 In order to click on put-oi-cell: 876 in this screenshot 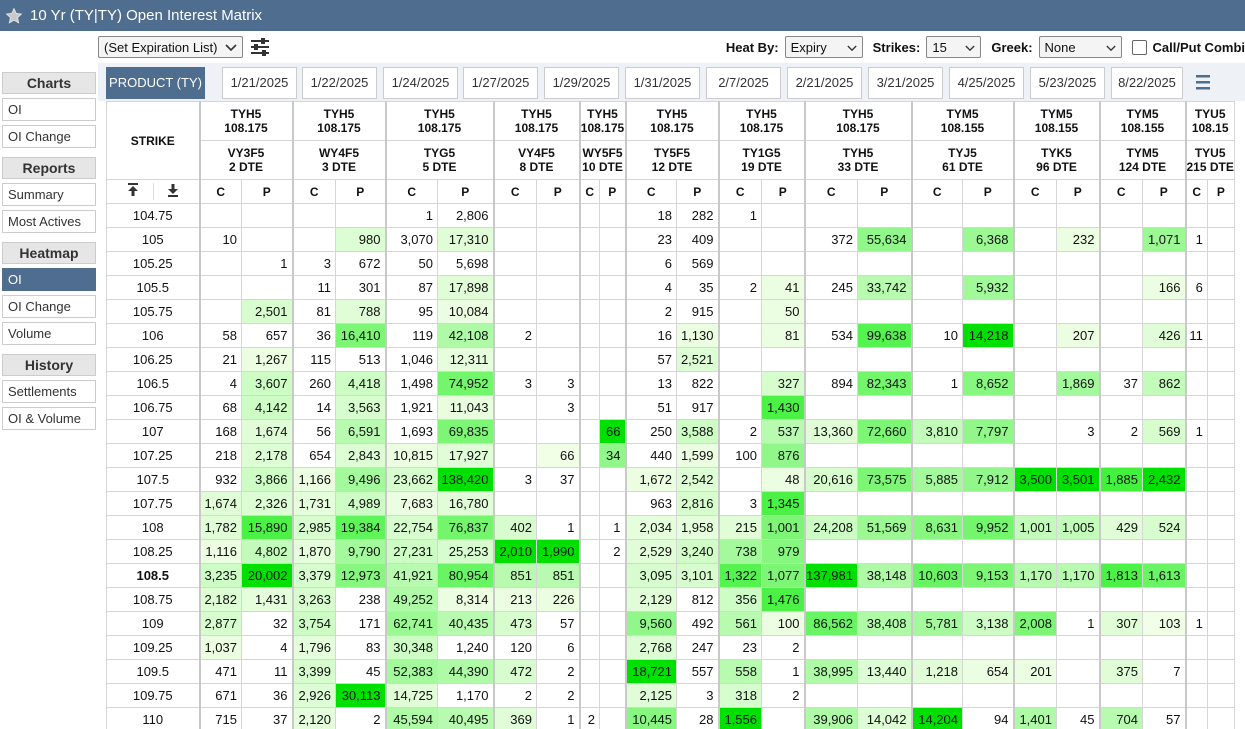, I will do `click(783, 455)`.